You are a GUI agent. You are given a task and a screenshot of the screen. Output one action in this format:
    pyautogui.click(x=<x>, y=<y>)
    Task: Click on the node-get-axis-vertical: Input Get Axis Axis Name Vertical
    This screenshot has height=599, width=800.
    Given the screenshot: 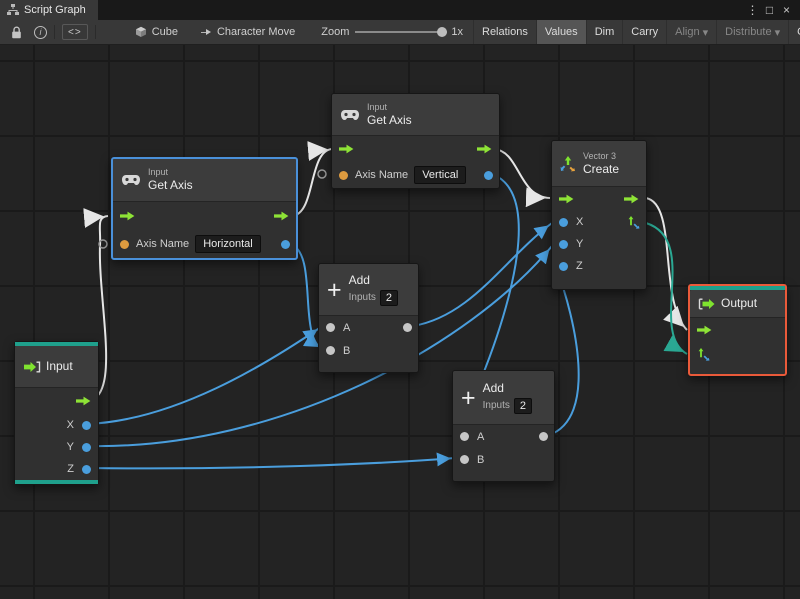 What is the action you would take?
    pyautogui.click(x=415, y=141)
    